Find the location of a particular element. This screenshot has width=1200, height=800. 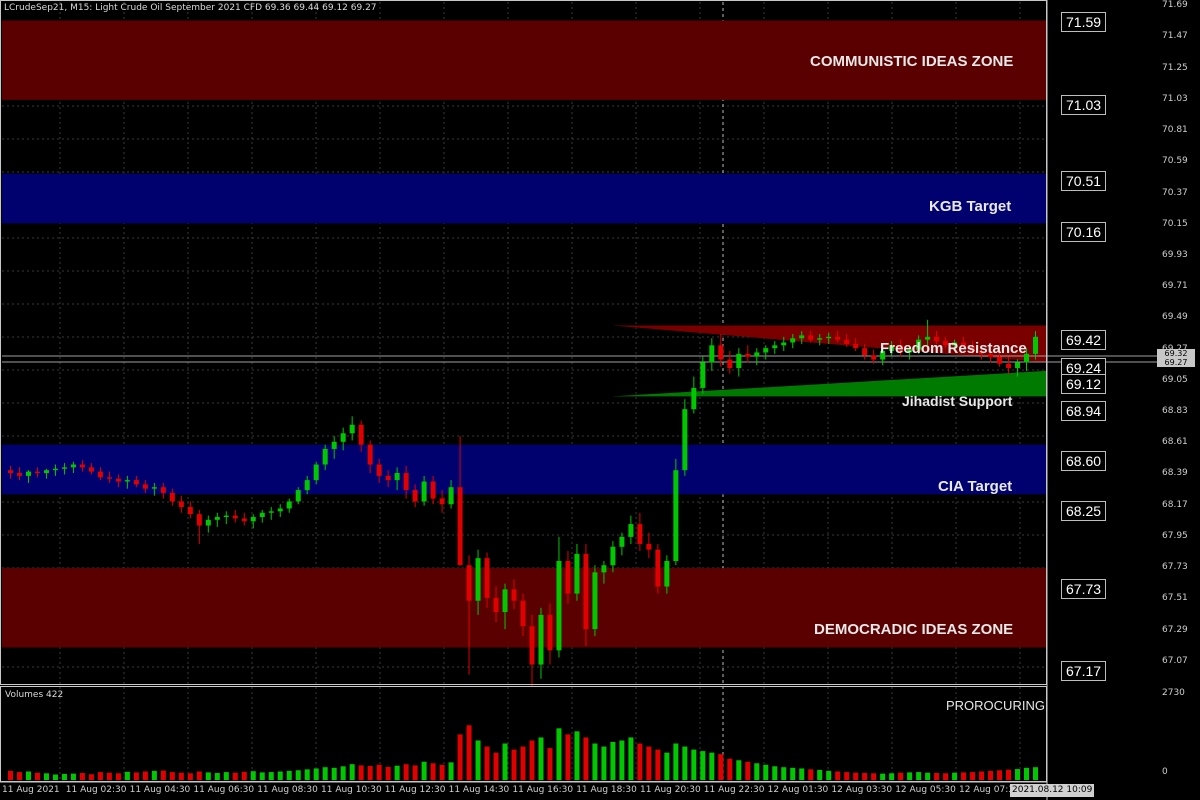

level-tag: 70.51 is located at coordinates (1084, 181).